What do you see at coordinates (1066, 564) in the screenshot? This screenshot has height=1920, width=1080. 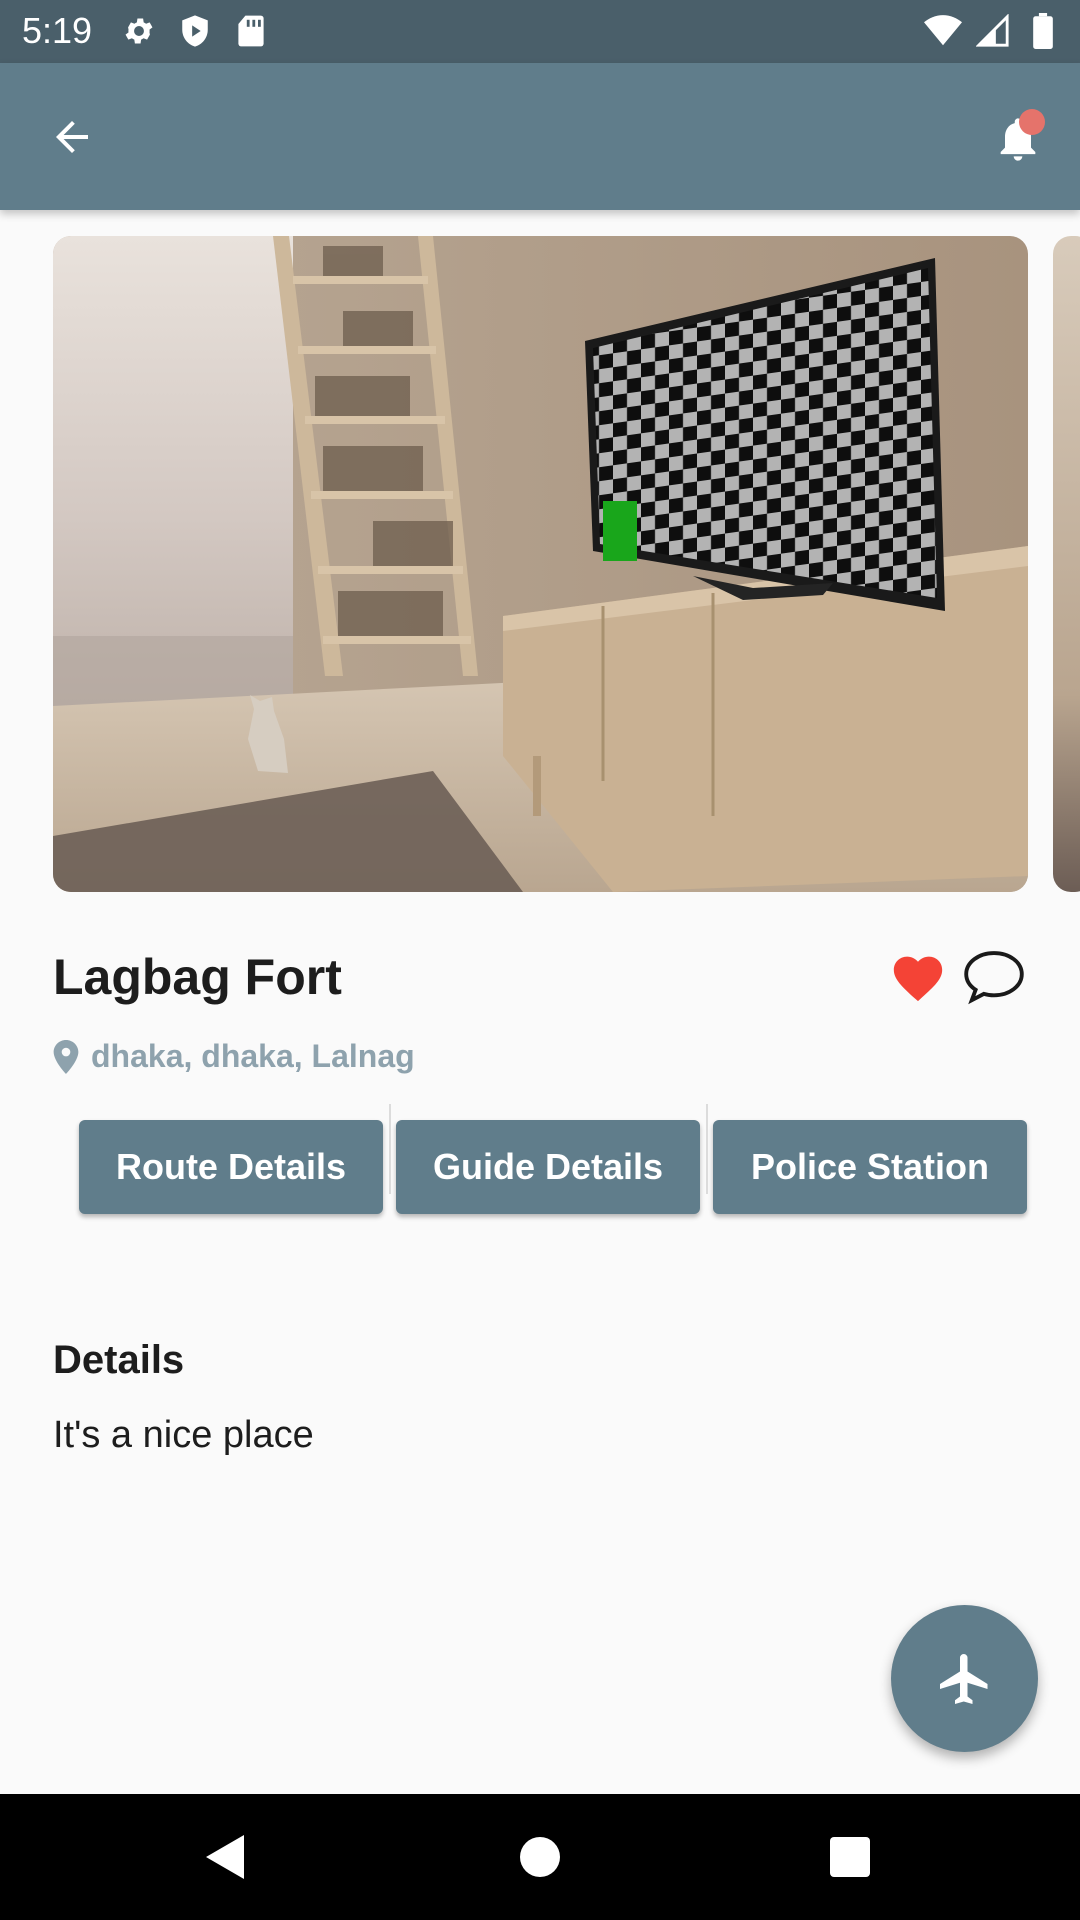 I see `next-photo-peek` at bounding box center [1066, 564].